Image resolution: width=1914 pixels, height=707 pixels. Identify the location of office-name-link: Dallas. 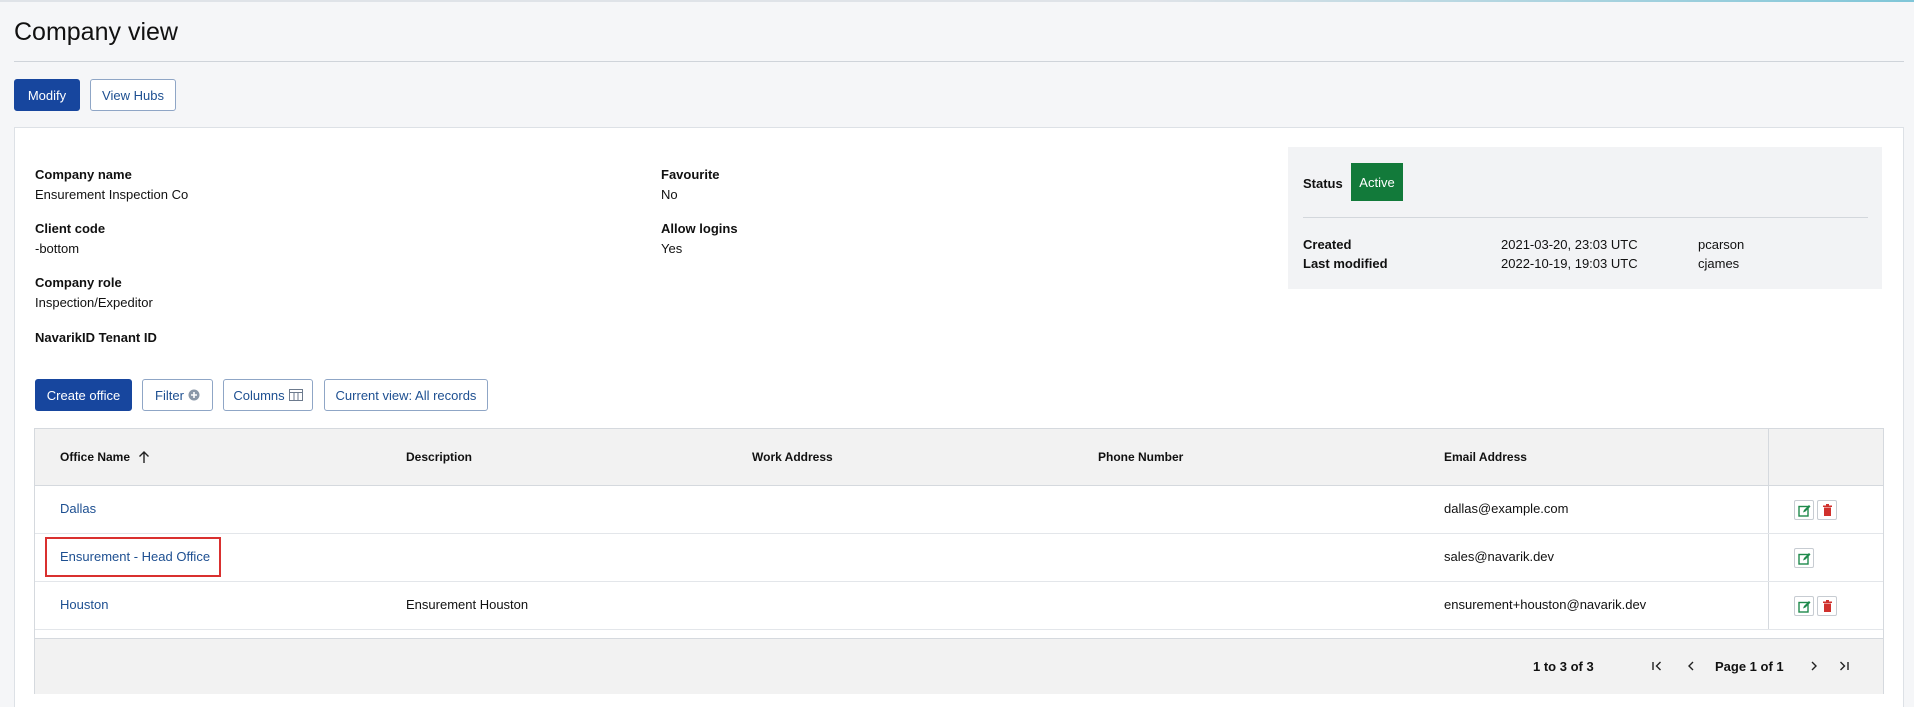
(78, 508).